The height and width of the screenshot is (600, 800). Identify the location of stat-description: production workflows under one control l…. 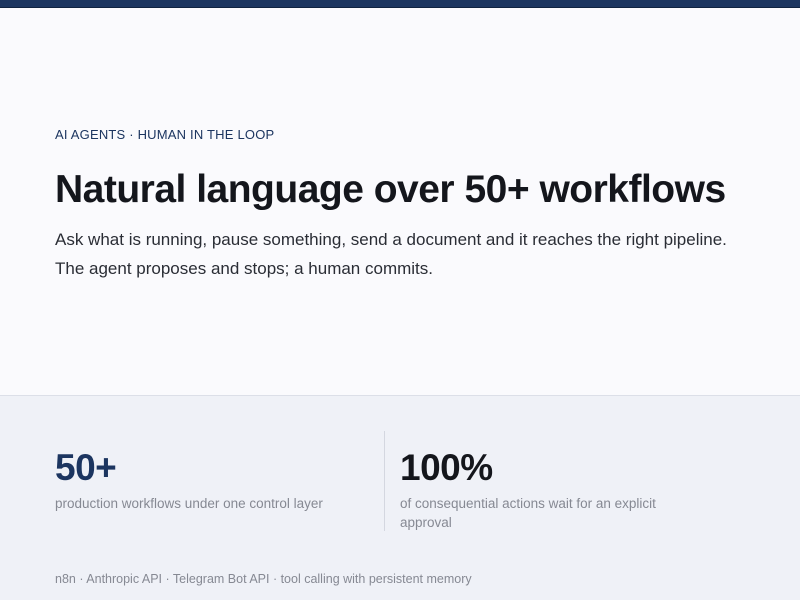
(189, 503).